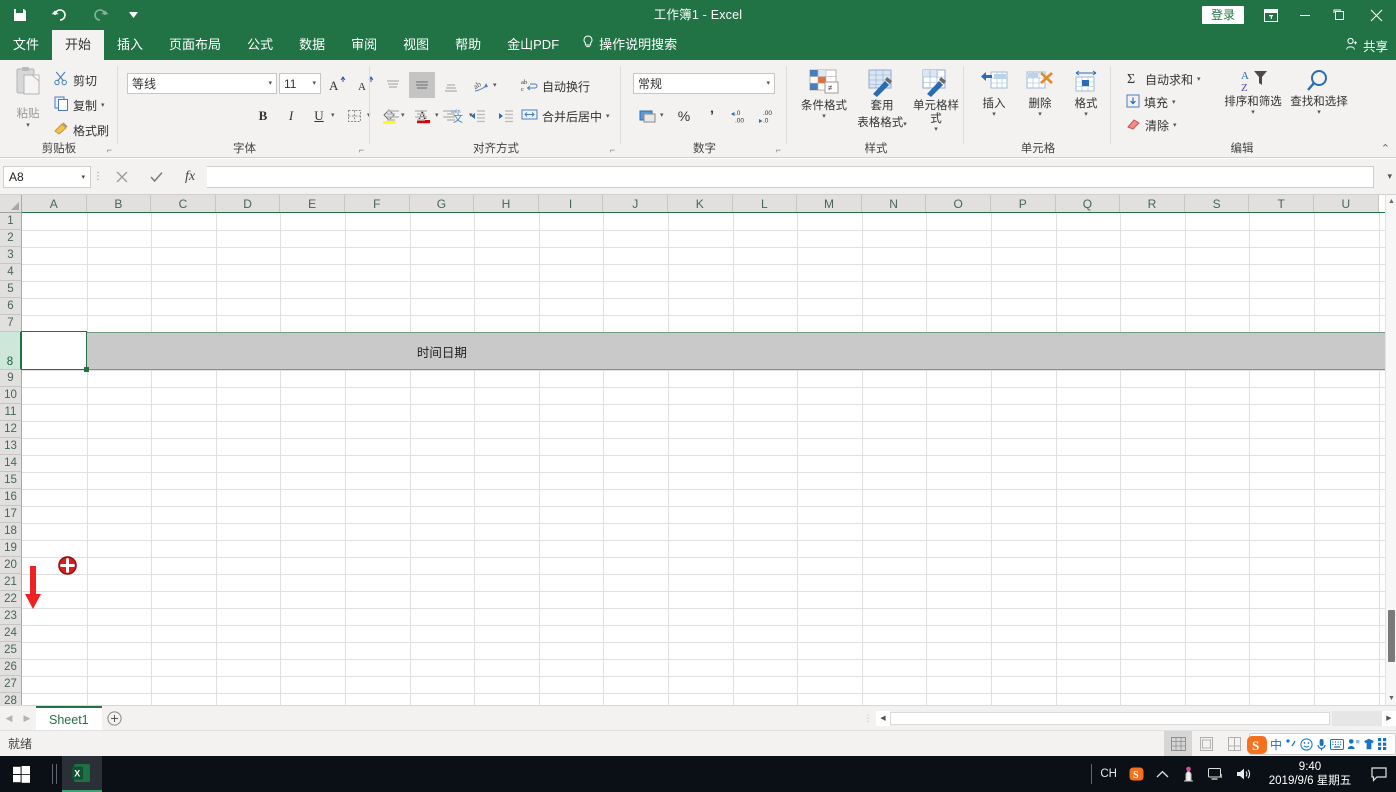 This screenshot has height=792, width=1396. Describe the element at coordinates (740, 116) in the screenshot. I see `increase-decimal-icon: .0.00` at that location.